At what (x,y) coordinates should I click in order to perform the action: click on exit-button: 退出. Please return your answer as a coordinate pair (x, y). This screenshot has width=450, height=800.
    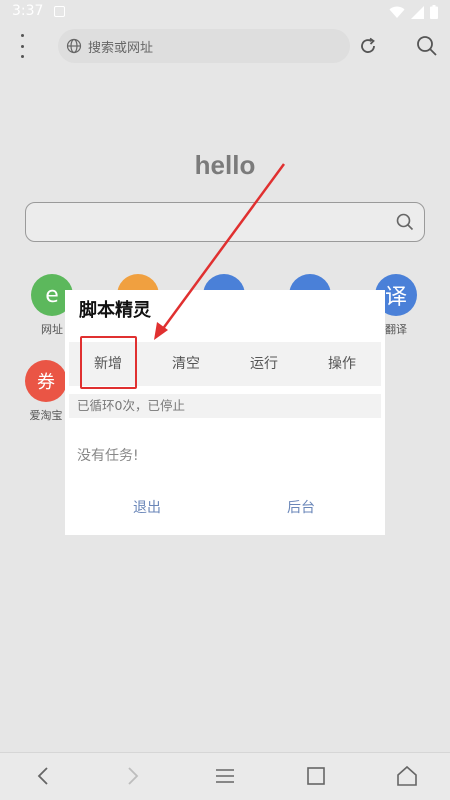
    Looking at the image, I should click on (147, 507).